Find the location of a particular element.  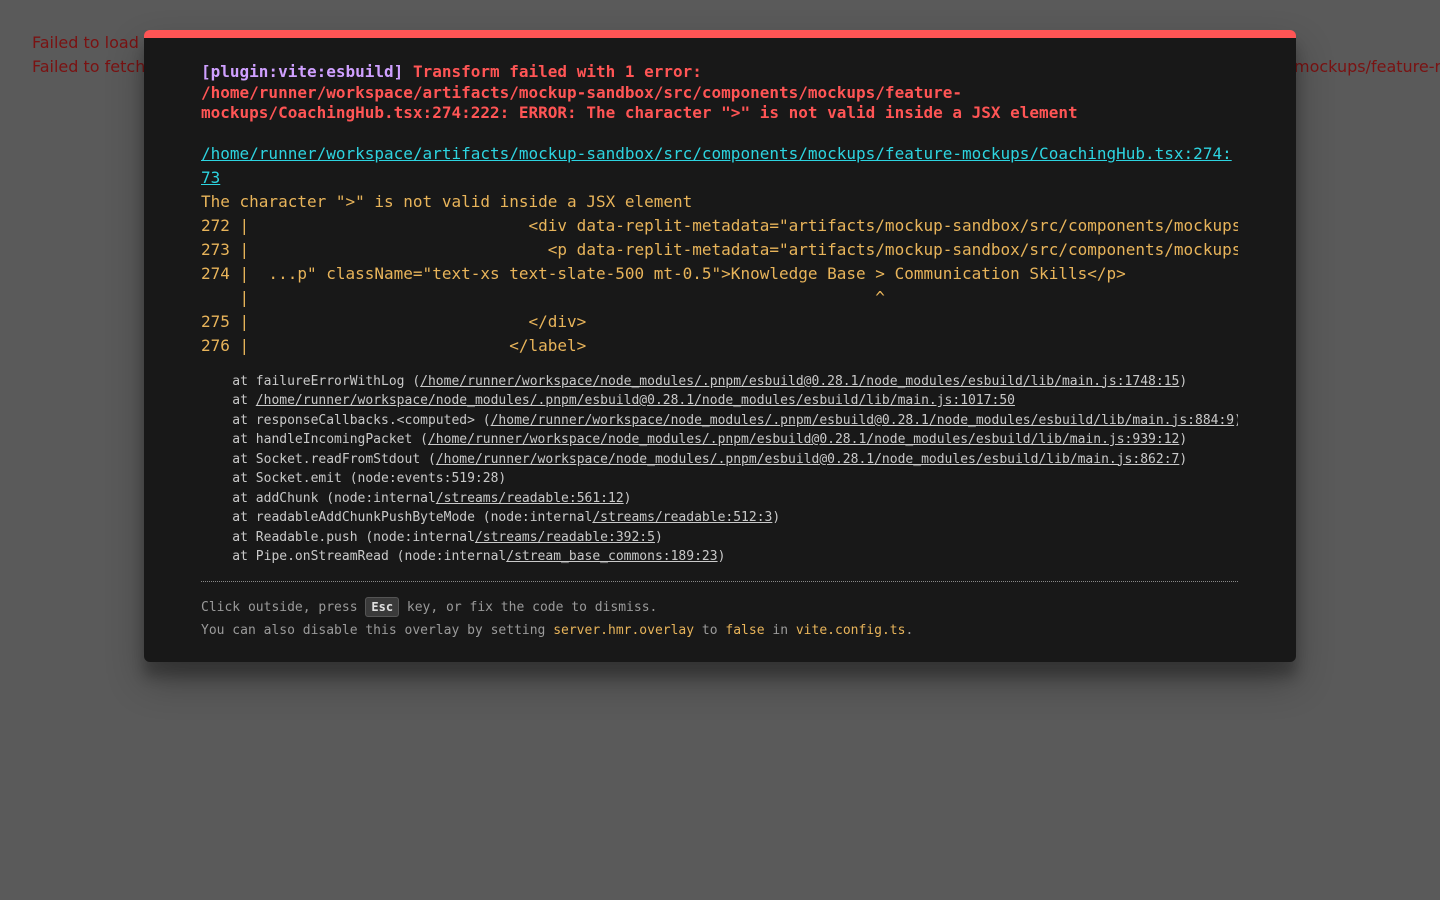

stack-frame-link: /streams/readable:392:5 is located at coordinates (565, 537).